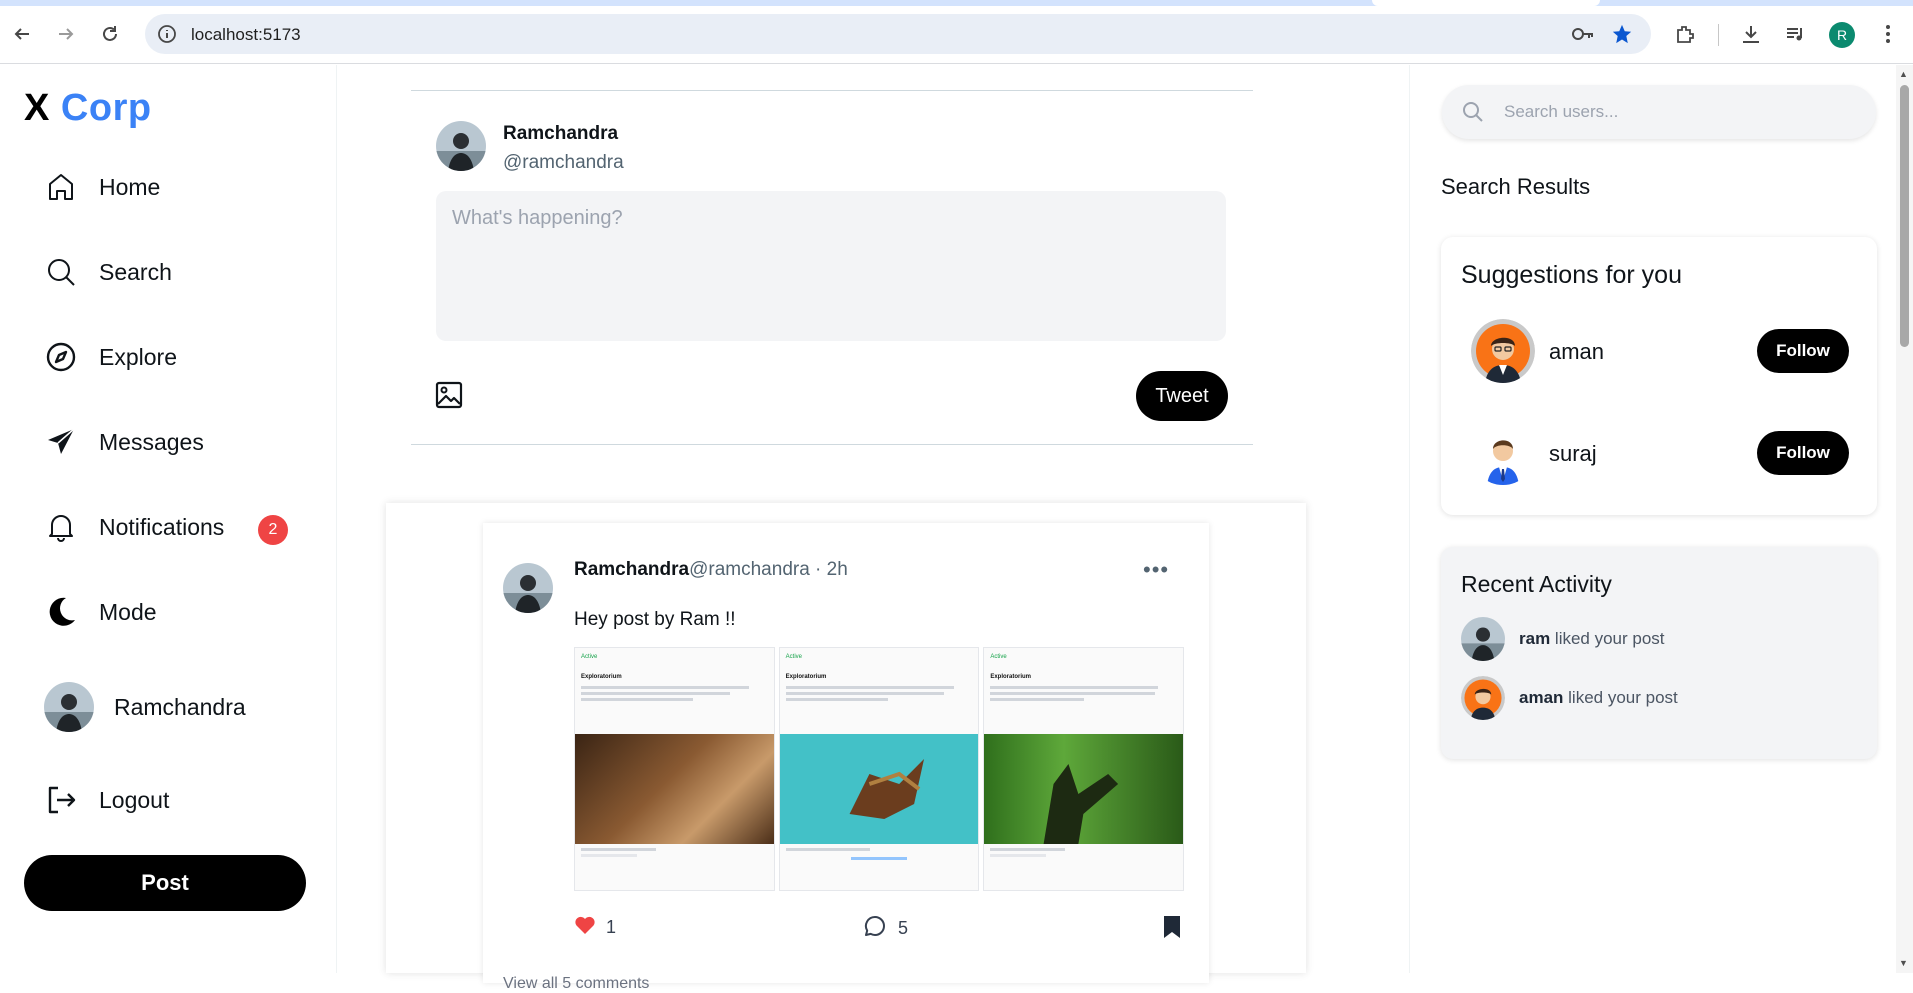 The width and height of the screenshot is (1913, 993). I want to click on home-icon, so click(61, 187).